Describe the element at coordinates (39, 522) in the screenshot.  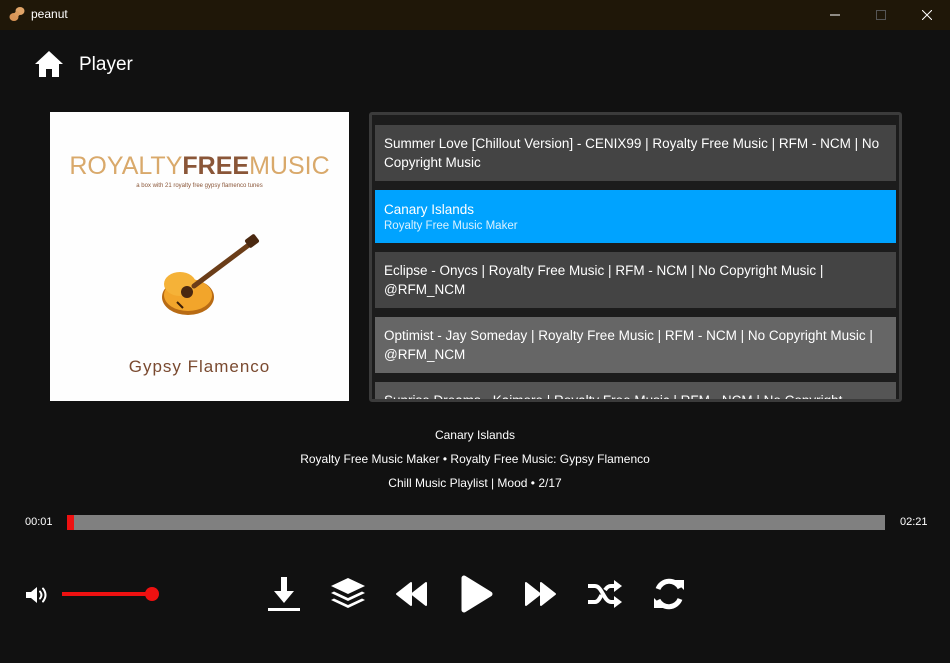
I see `current-time: 00:01` at that location.